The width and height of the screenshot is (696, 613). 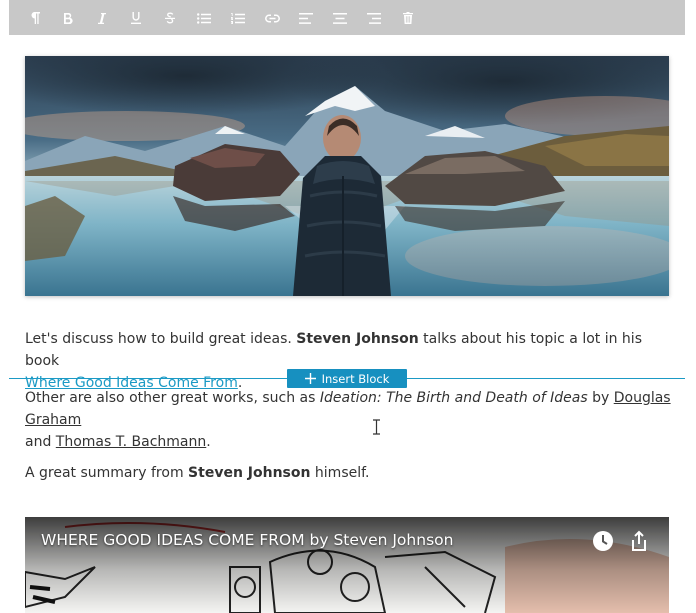 I want to click on align-center-icon, so click(x=340, y=18).